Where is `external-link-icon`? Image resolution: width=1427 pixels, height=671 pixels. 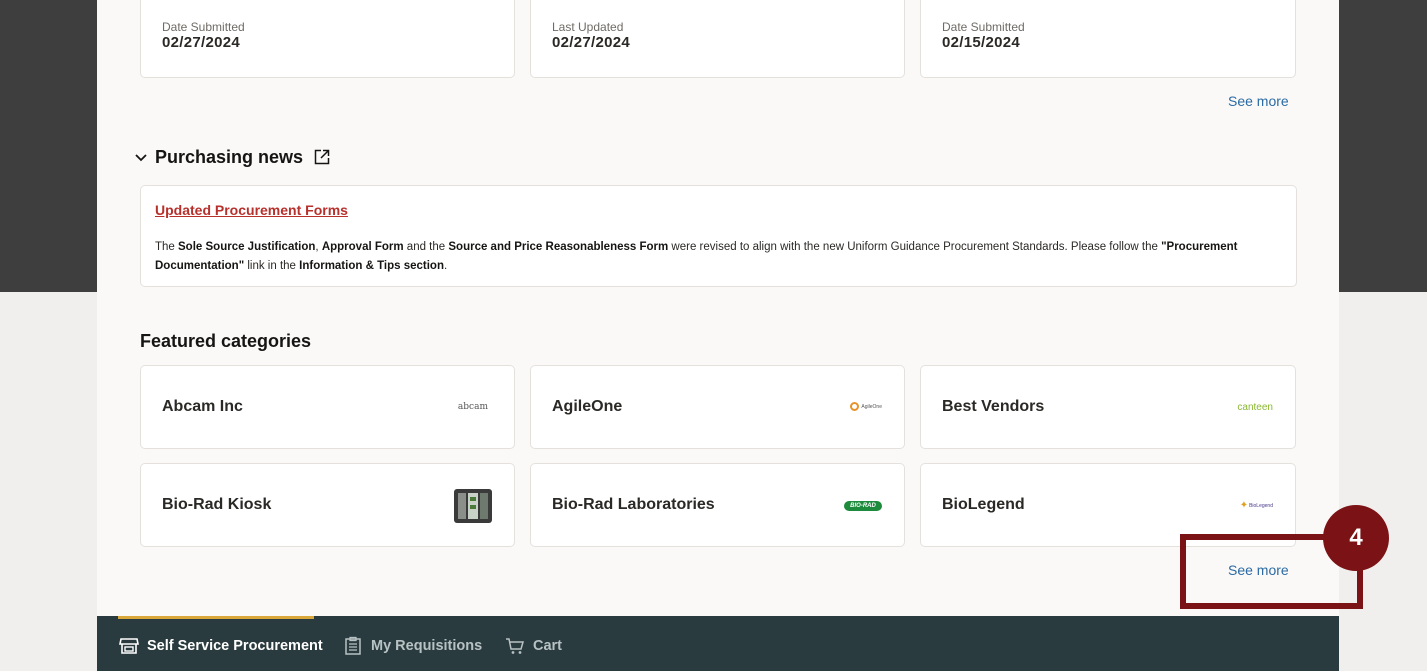
external-link-icon is located at coordinates (322, 157).